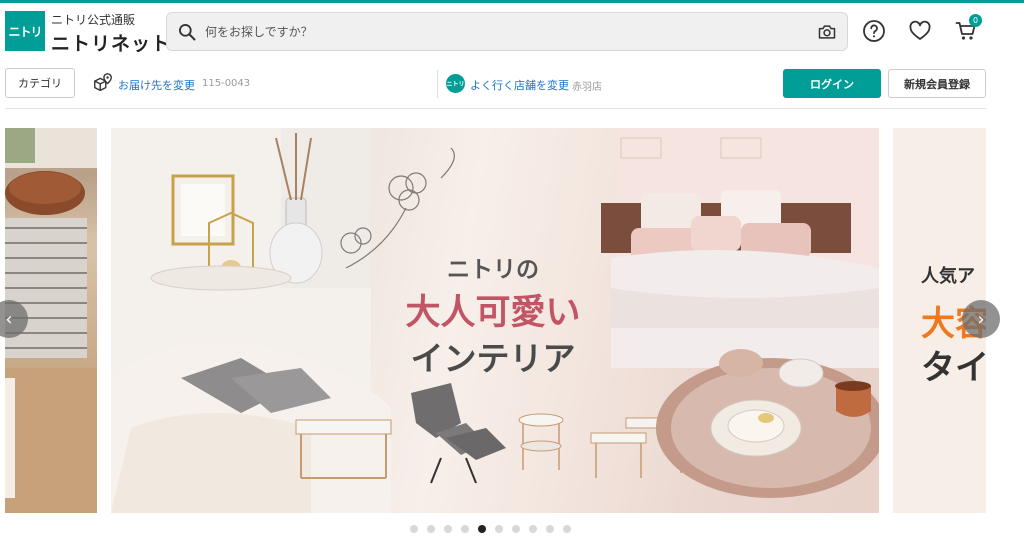 This screenshot has height=538, width=1024. I want to click on next-slide-line1: 人気ア, so click(948, 276).